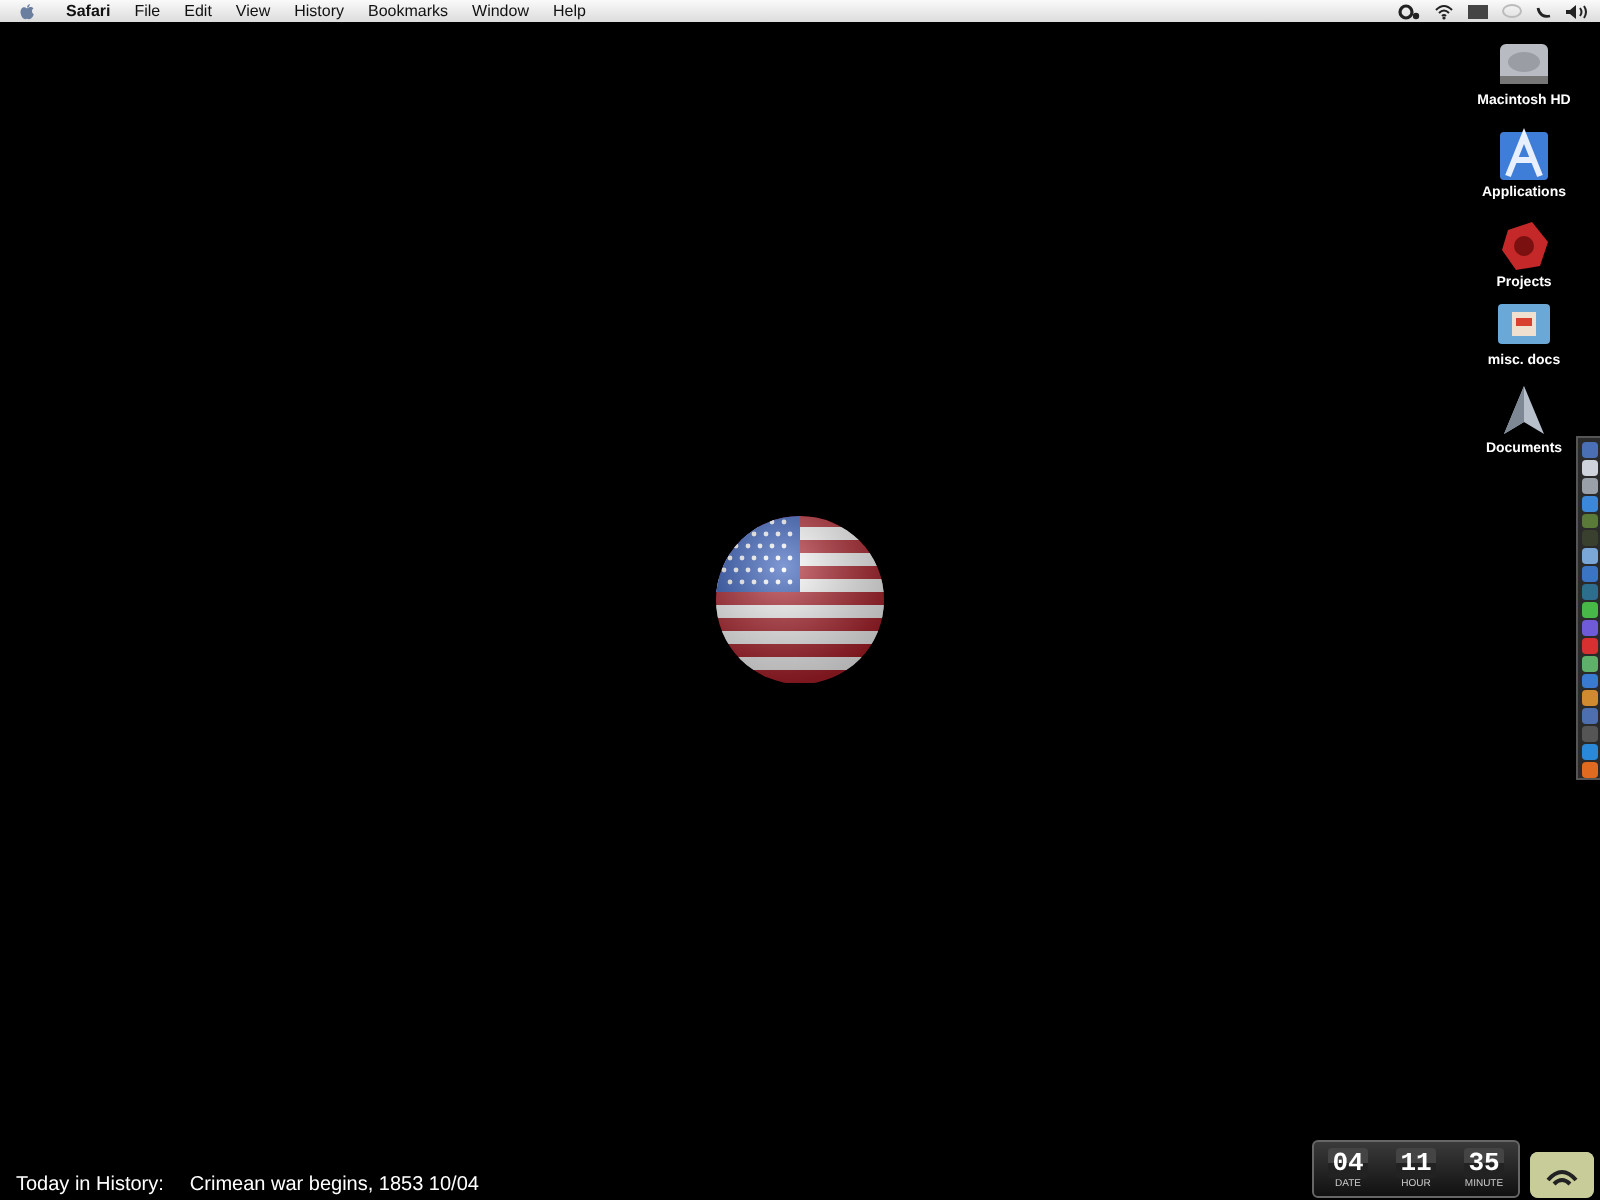 The width and height of the screenshot is (1600, 1200). What do you see at coordinates (1478, 11) in the screenshot?
I see `display-icon` at bounding box center [1478, 11].